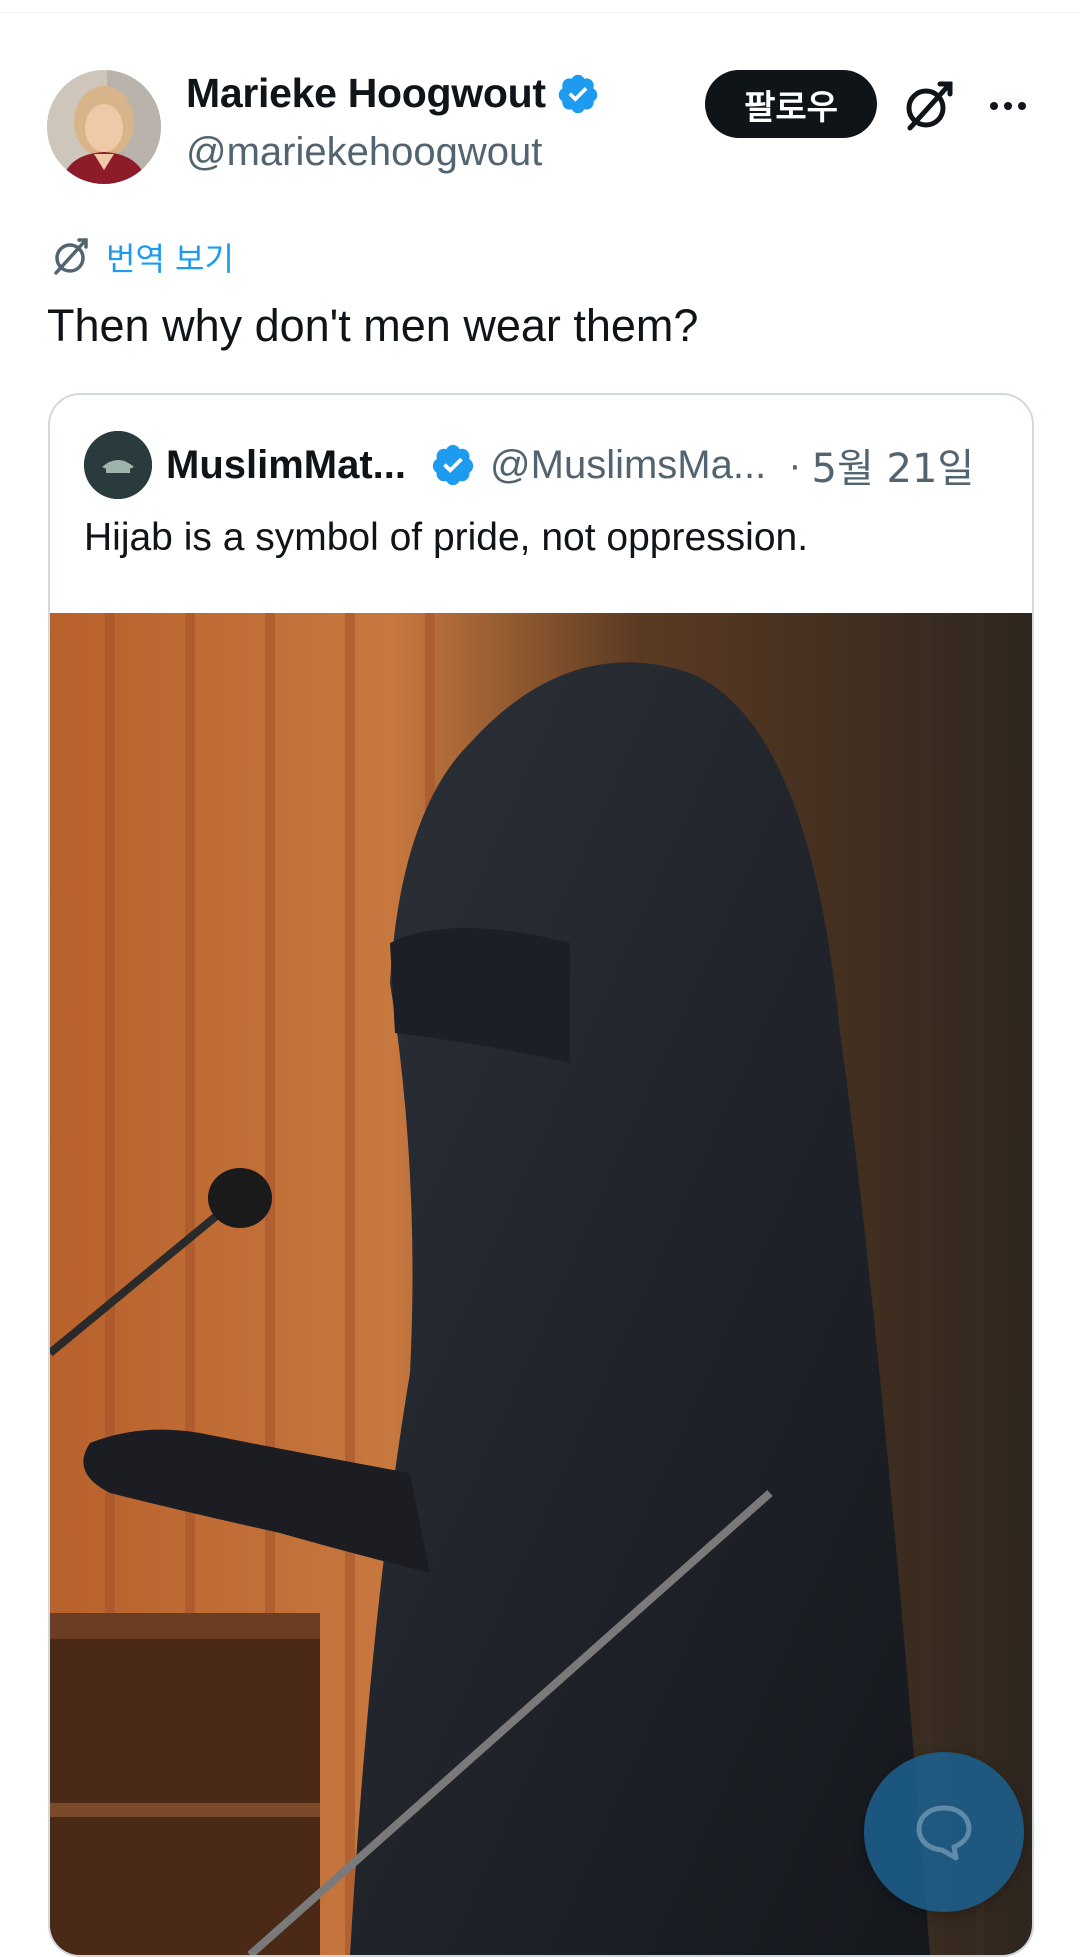  I want to click on author-handle: @mariekehoogwout, so click(364, 152).